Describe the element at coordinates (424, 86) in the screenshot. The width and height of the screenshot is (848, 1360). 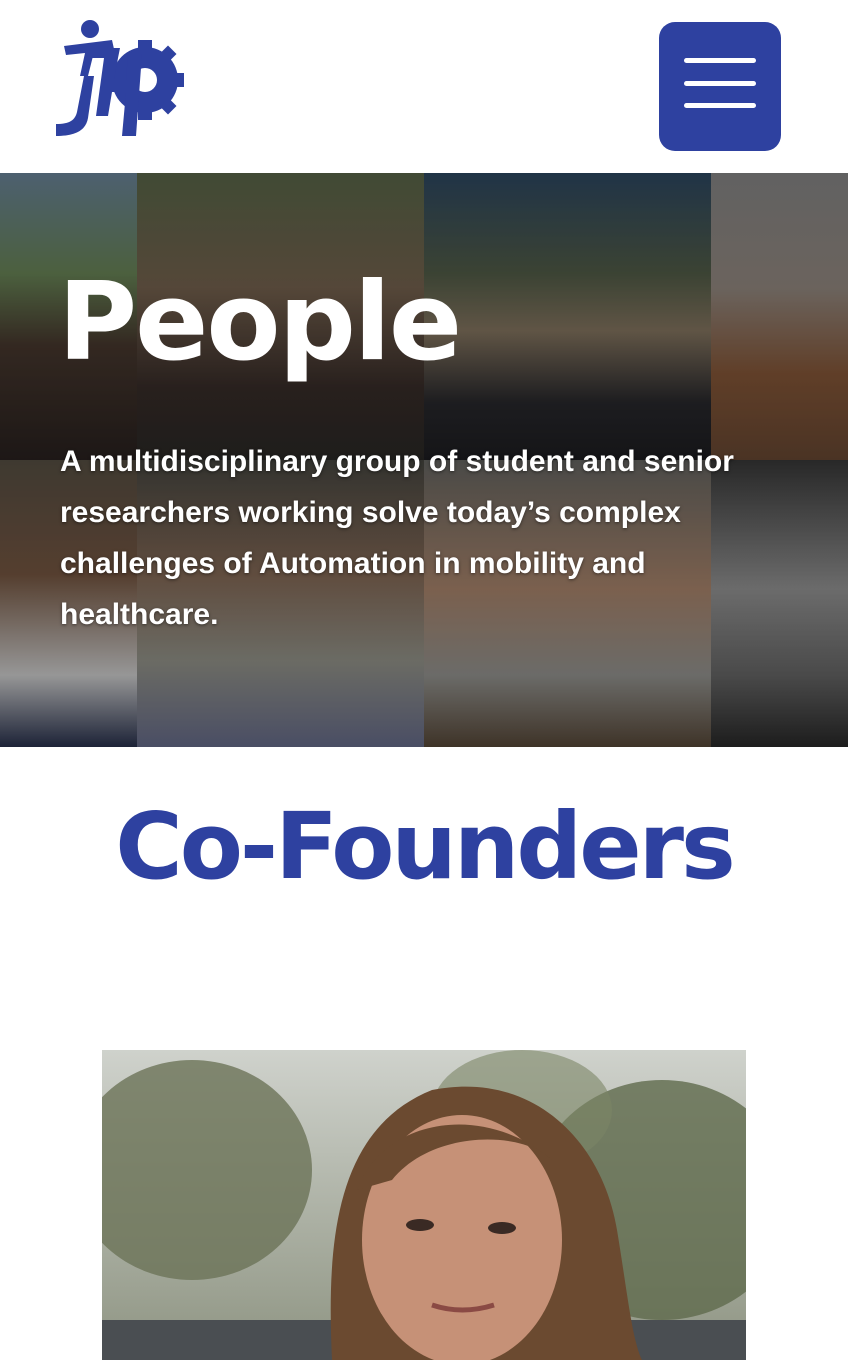
I see `site-header` at that location.